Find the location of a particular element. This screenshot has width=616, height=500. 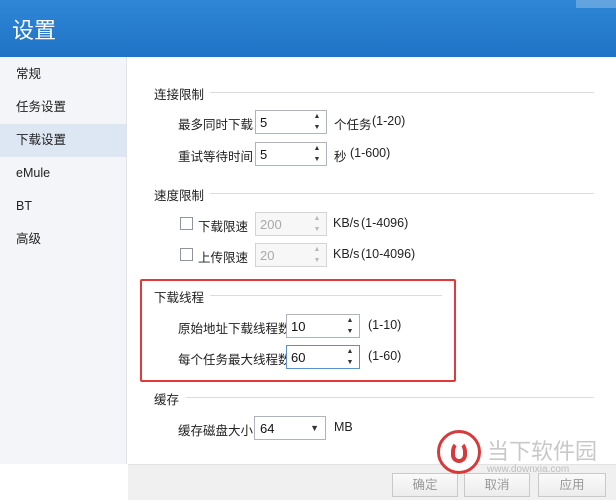

window-controls is located at coordinates (596, 4).